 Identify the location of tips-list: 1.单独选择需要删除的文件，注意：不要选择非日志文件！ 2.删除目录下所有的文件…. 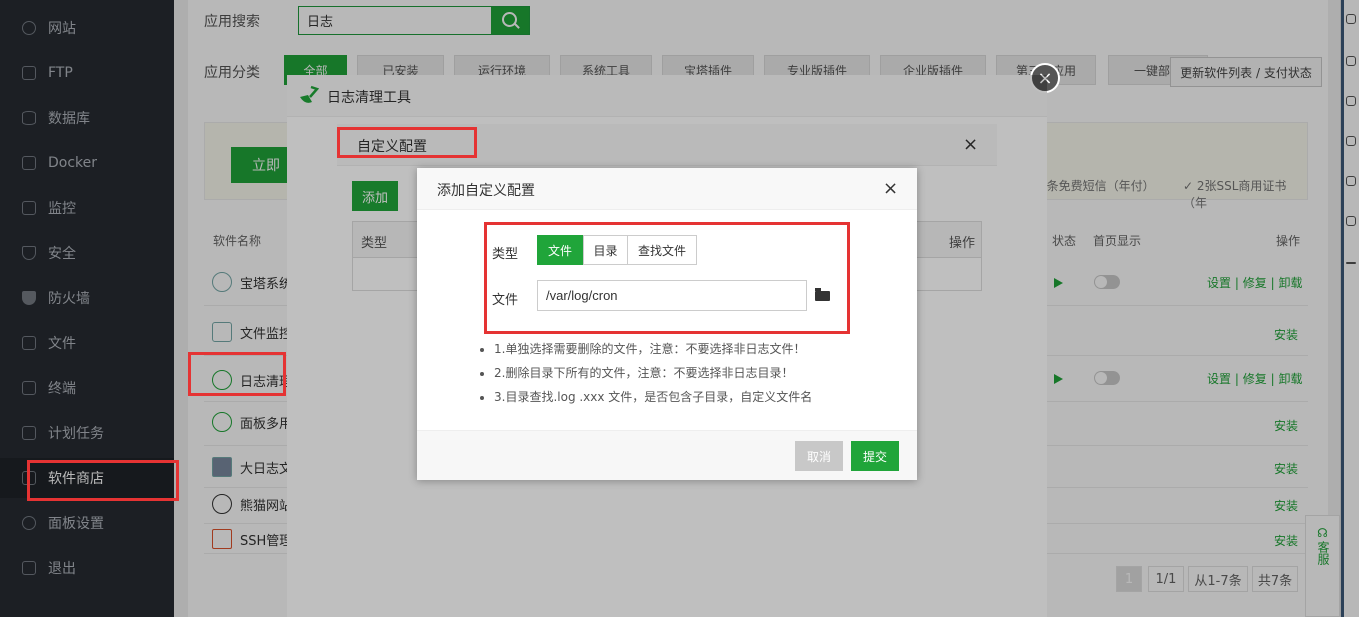
(647, 376).